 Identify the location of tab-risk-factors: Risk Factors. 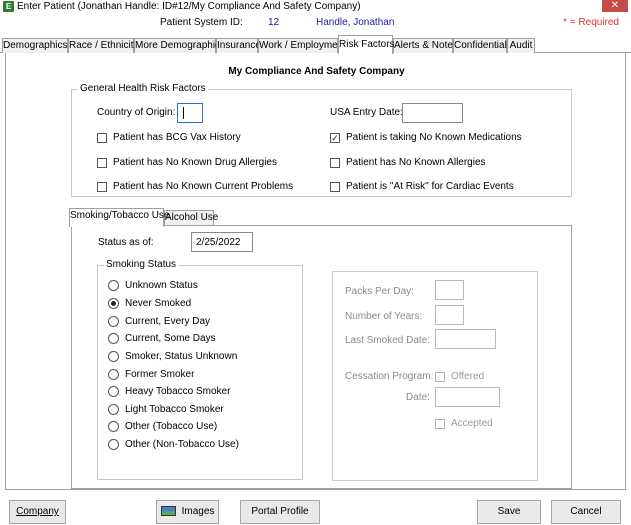
(366, 44).